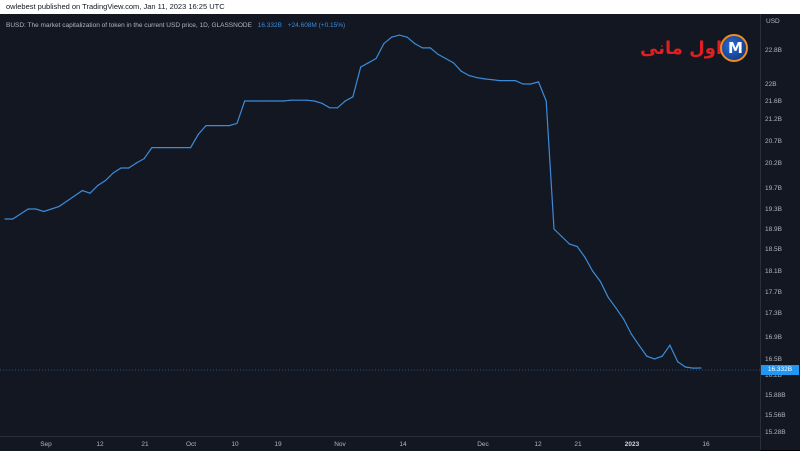  What do you see at coordinates (773, 249) in the screenshot?
I see `y-tick-label: 18.5B` at bounding box center [773, 249].